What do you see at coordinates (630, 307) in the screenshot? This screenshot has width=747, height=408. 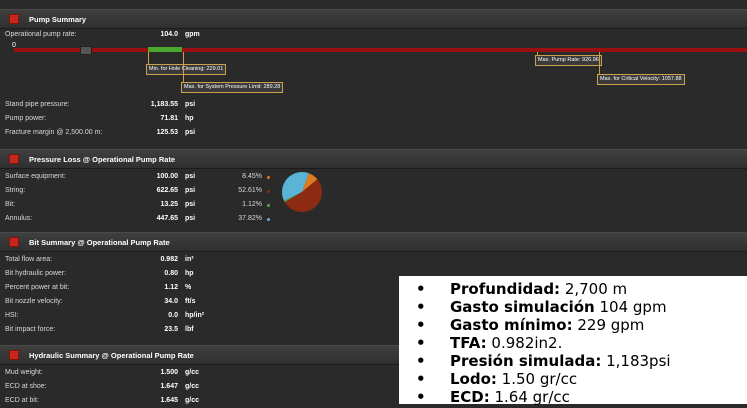 I see `summary-item-value: 104 gpm` at bounding box center [630, 307].